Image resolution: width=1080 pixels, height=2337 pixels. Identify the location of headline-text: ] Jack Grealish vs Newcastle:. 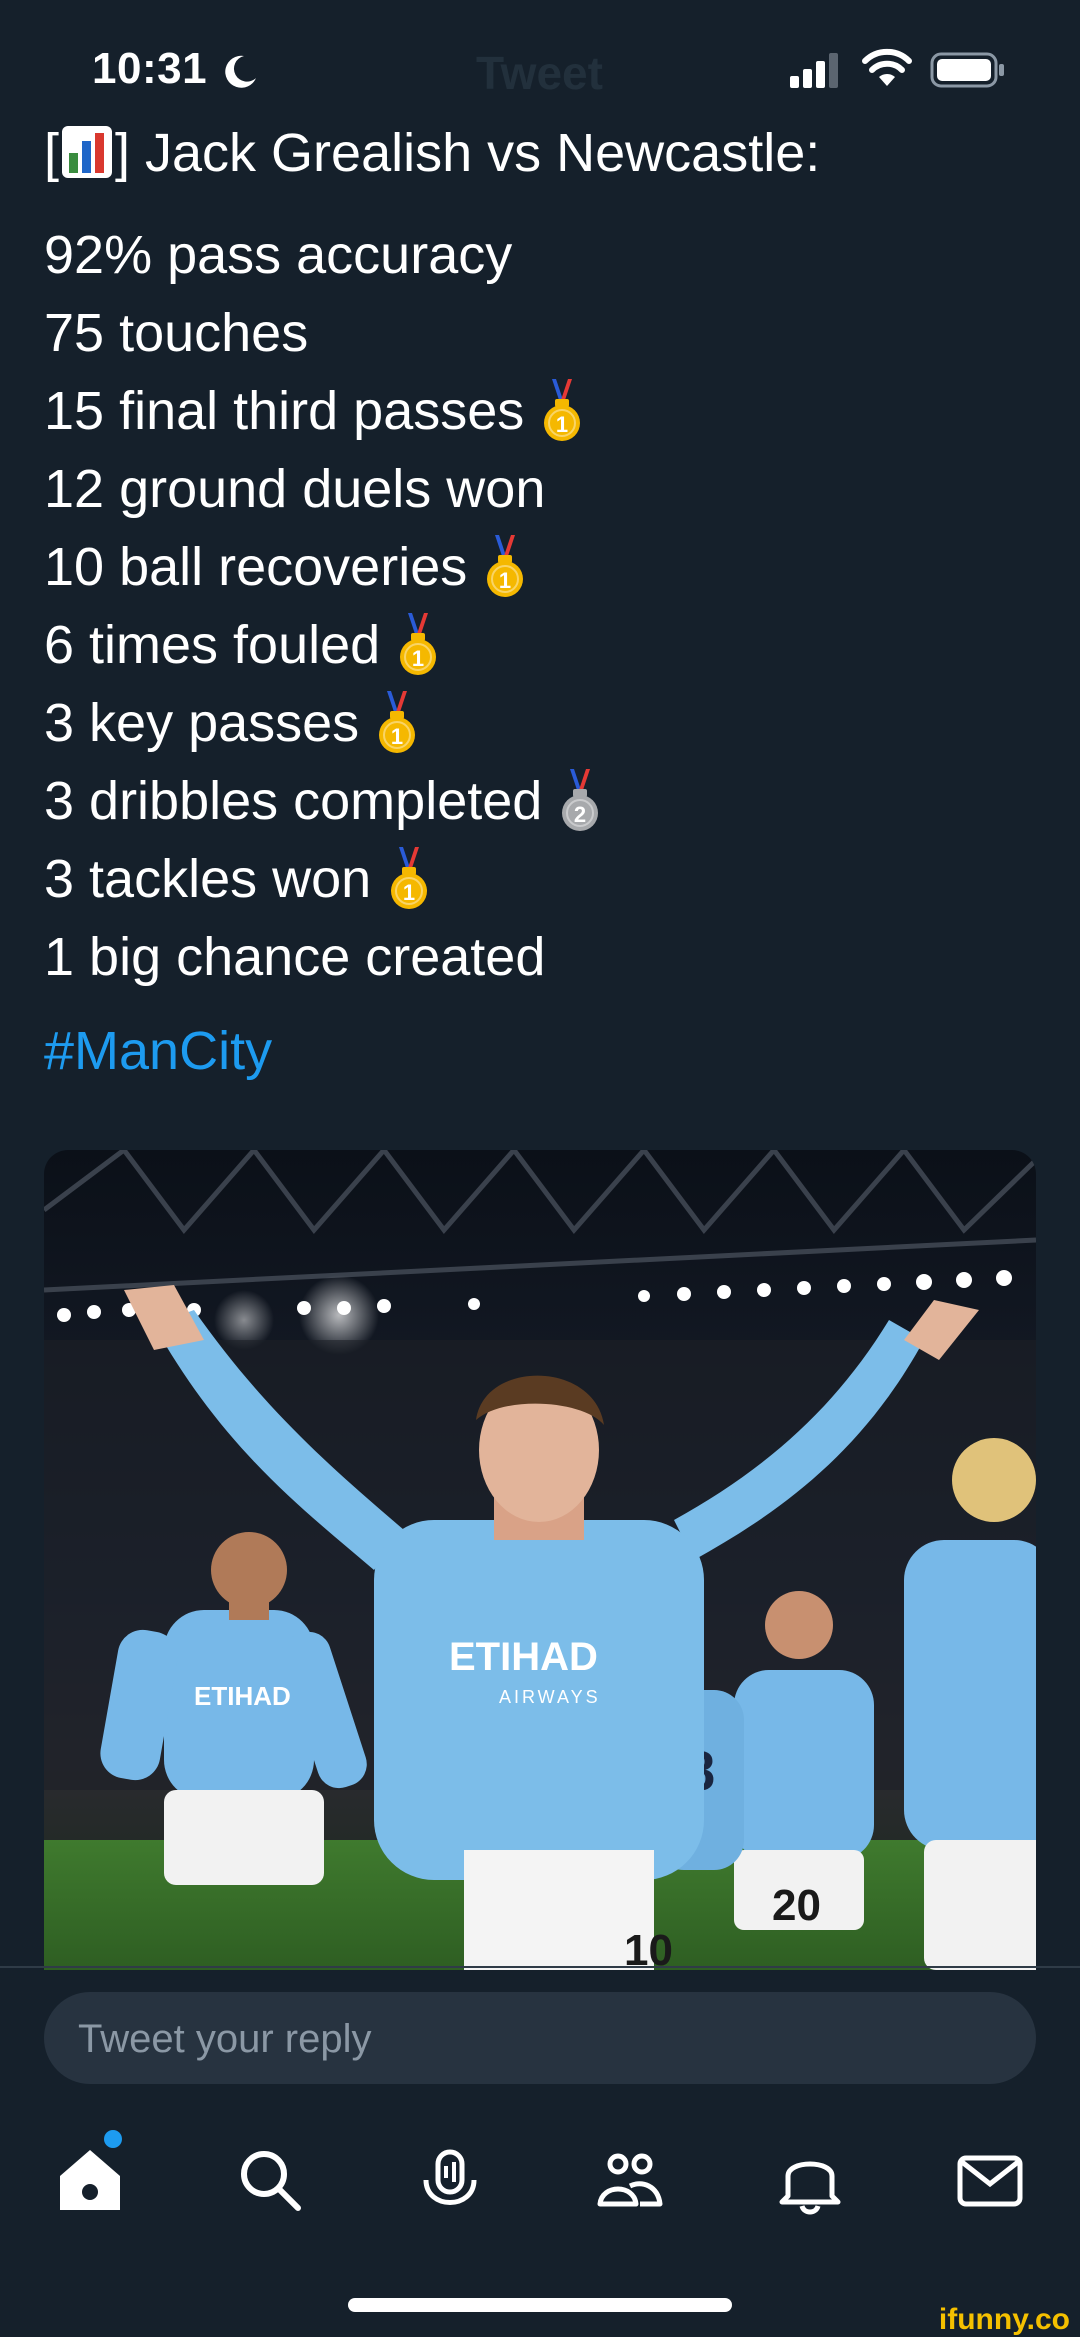
(468, 153).